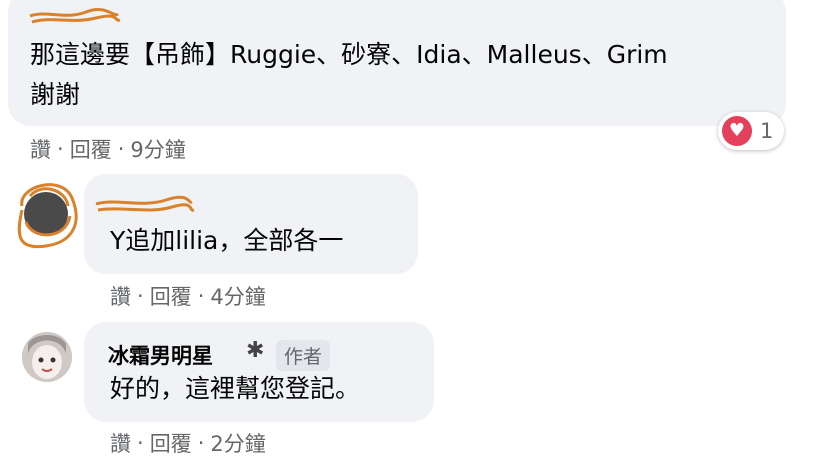 The image size is (828, 463). Describe the element at coordinates (737, 131) in the screenshot. I see `heart-icon: ♥` at that location.